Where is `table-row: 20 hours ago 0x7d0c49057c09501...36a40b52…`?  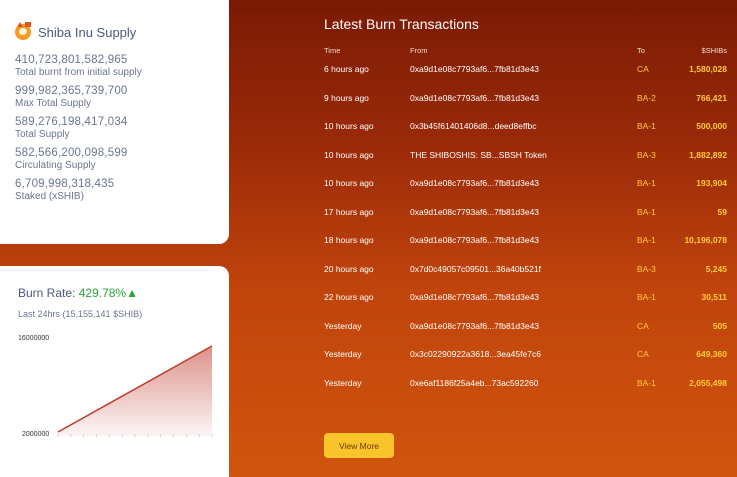 table-row: 20 hours ago 0x7d0c49057c09501...36a40b52… is located at coordinates (529, 278).